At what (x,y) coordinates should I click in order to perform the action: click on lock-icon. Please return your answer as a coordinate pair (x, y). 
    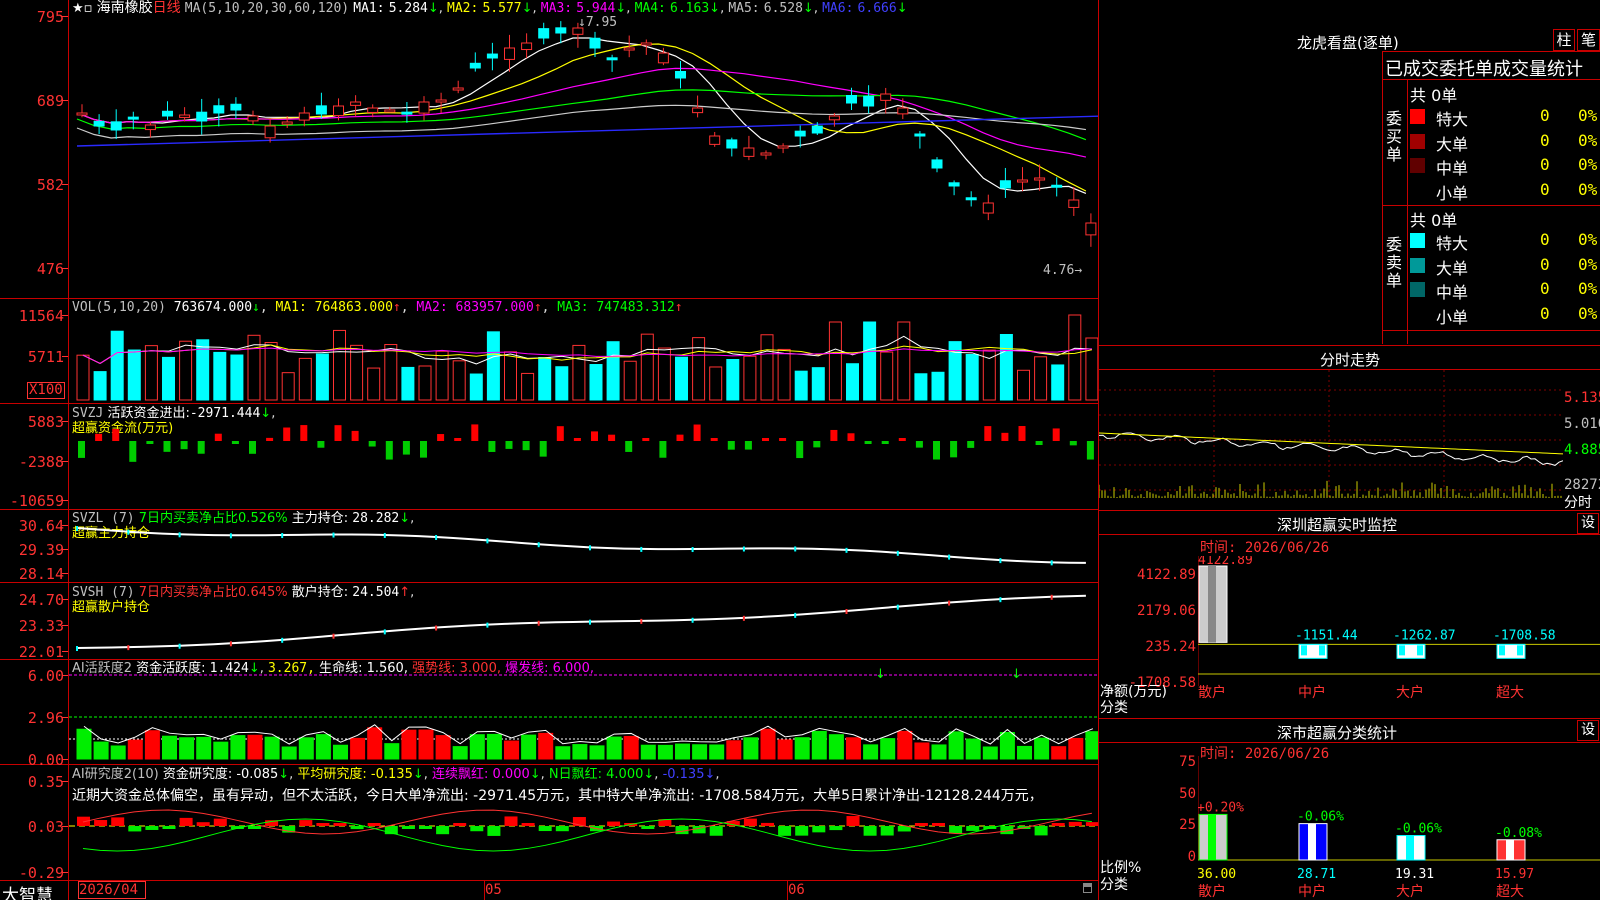
    Looking at the image, I should click on (1087, 888).